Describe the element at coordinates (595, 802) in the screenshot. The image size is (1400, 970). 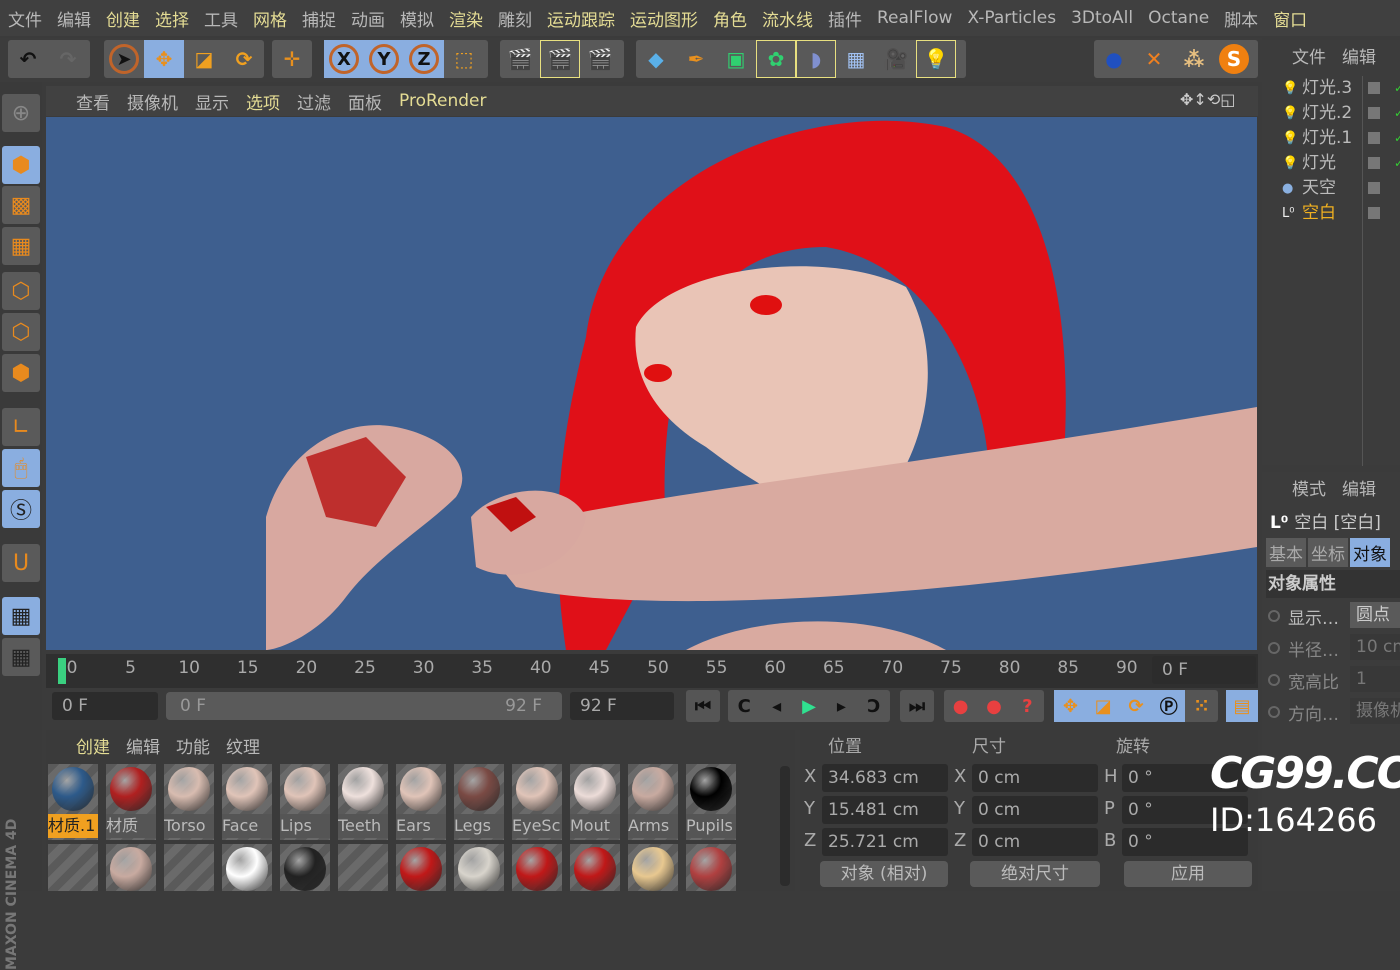
I see `material-swatch: Mout` at that location.